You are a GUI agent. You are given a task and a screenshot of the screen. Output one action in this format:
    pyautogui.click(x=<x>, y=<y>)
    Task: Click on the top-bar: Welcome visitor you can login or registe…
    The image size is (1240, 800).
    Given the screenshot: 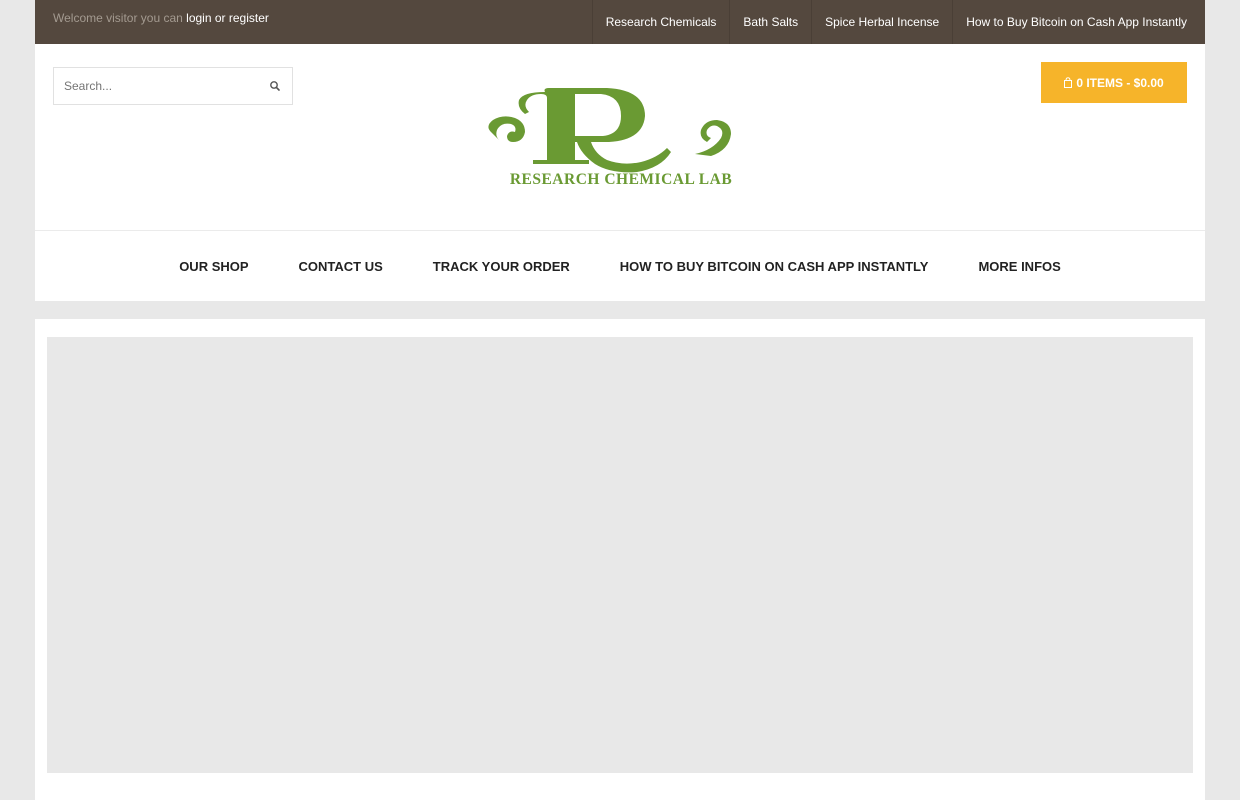 What is the action you would take?
    pyautogui.click(x=620, y=22)
    